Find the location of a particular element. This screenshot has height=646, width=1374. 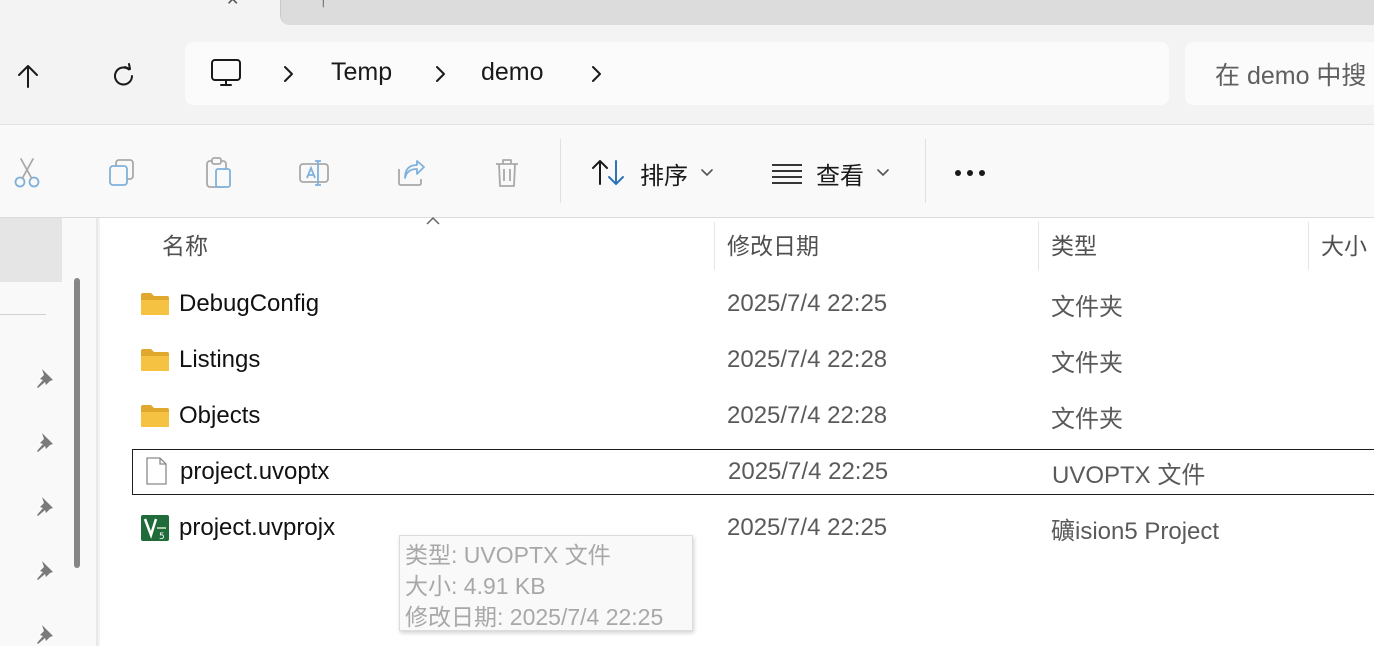

view-label: 查看 is located at coordinates (840, 176).